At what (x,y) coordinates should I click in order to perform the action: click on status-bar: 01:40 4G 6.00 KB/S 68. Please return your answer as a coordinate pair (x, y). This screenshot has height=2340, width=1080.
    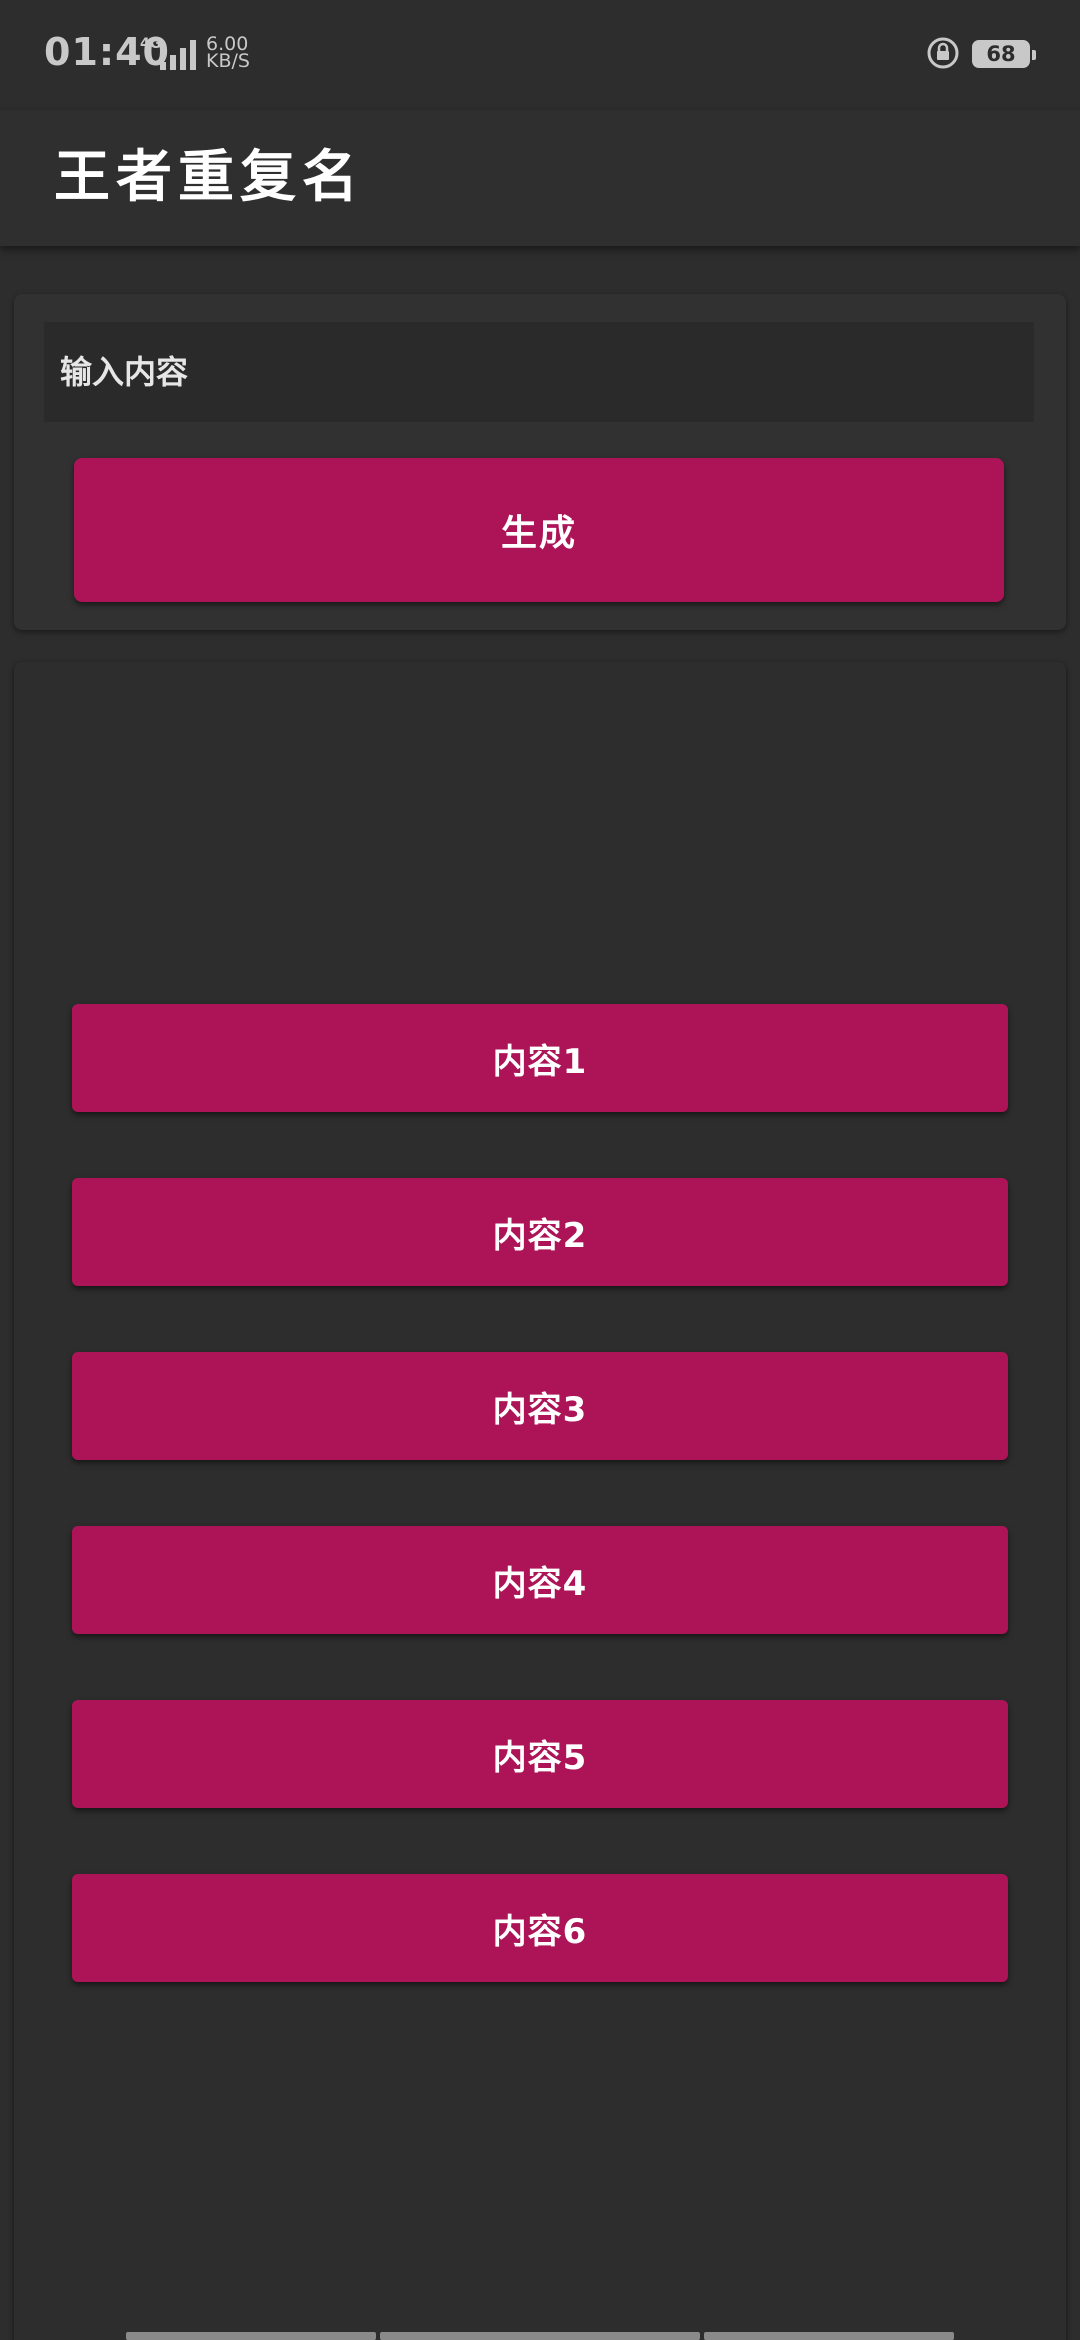
    Looking at the image, I should click on (540, 55).